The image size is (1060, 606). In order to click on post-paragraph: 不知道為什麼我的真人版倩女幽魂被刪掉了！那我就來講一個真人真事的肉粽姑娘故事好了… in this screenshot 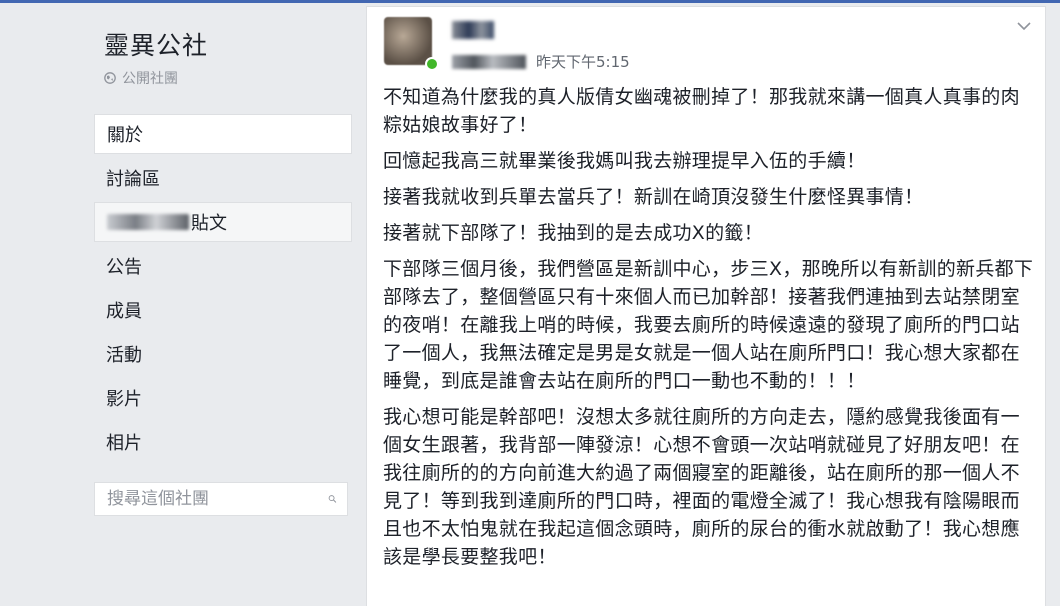, I will do `click(701, 111)`.